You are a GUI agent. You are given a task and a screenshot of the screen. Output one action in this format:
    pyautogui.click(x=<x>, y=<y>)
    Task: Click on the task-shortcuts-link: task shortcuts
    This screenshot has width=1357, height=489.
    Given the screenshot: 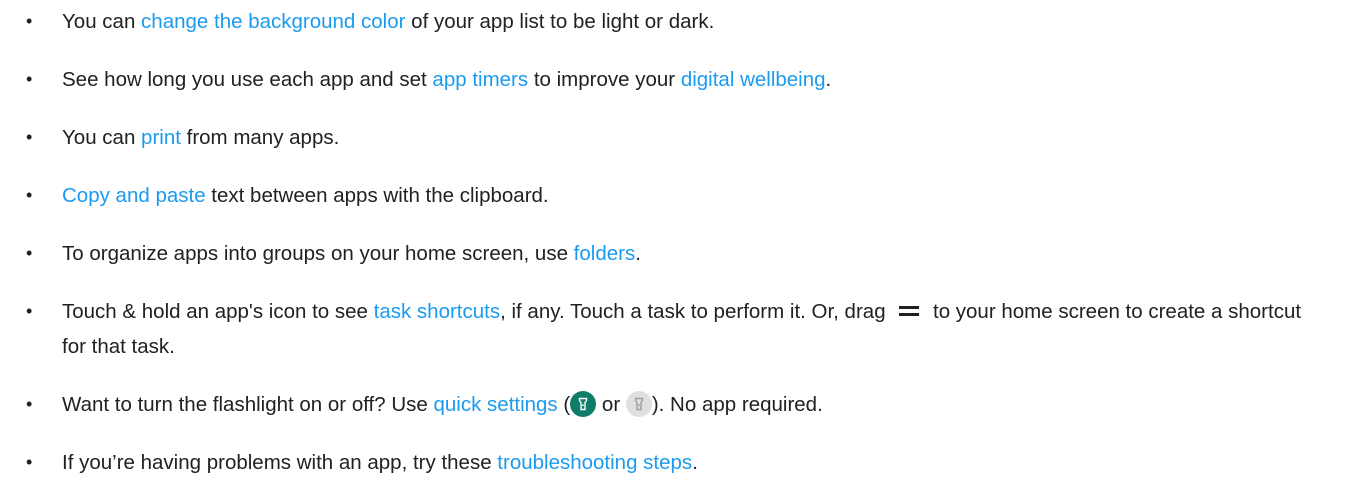 What is the action you would take?
    pyautogui.click(x=437, y=311)
    